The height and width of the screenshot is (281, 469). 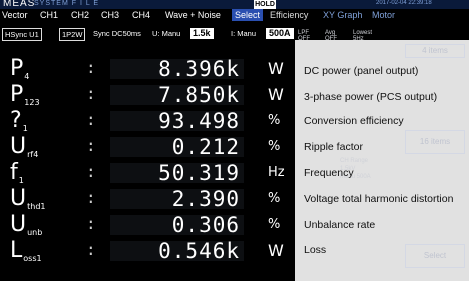 I want to click on value-box: 7.850k, so click(x=177, y=95).